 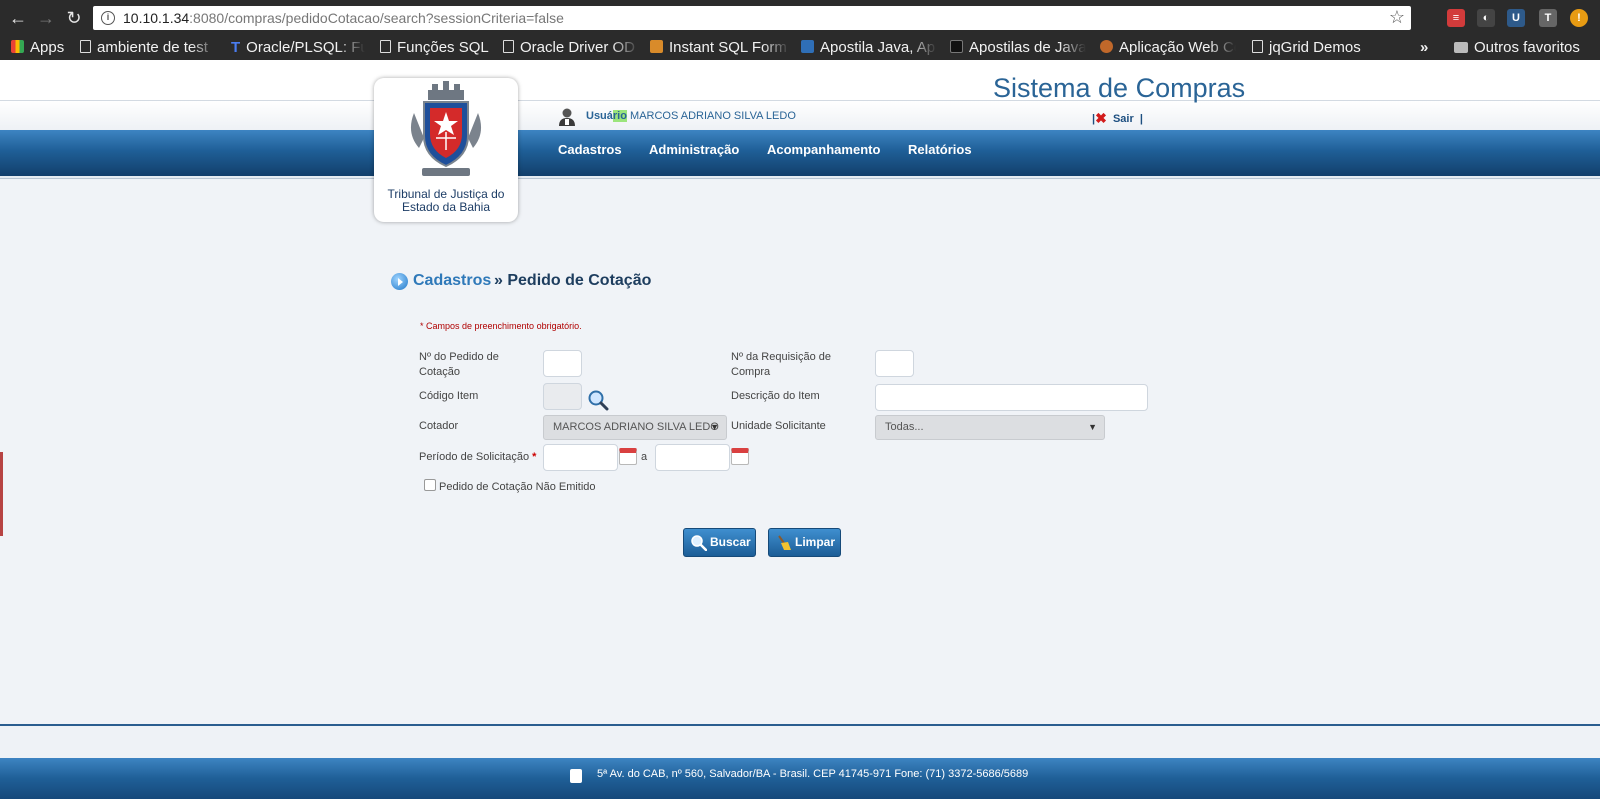 I want to click on bookmark-item: Aplicação Web Co, so click(x=1168, y=47).